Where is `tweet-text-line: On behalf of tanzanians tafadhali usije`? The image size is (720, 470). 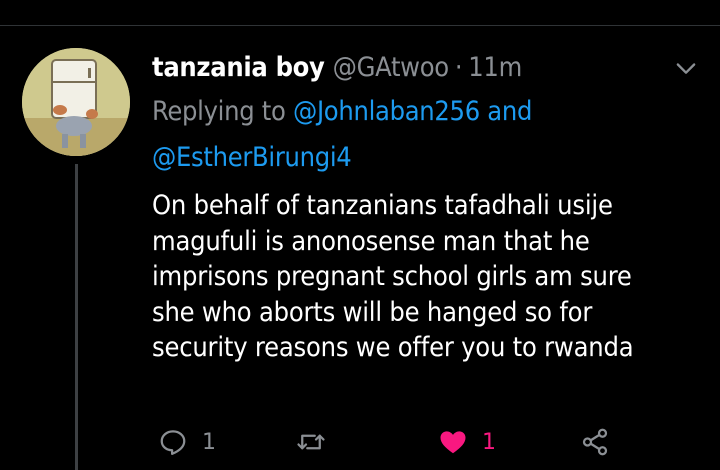 tweet-text-line: On behalf of tanzanians tafadhali usije is located at coordinates (382, 205).